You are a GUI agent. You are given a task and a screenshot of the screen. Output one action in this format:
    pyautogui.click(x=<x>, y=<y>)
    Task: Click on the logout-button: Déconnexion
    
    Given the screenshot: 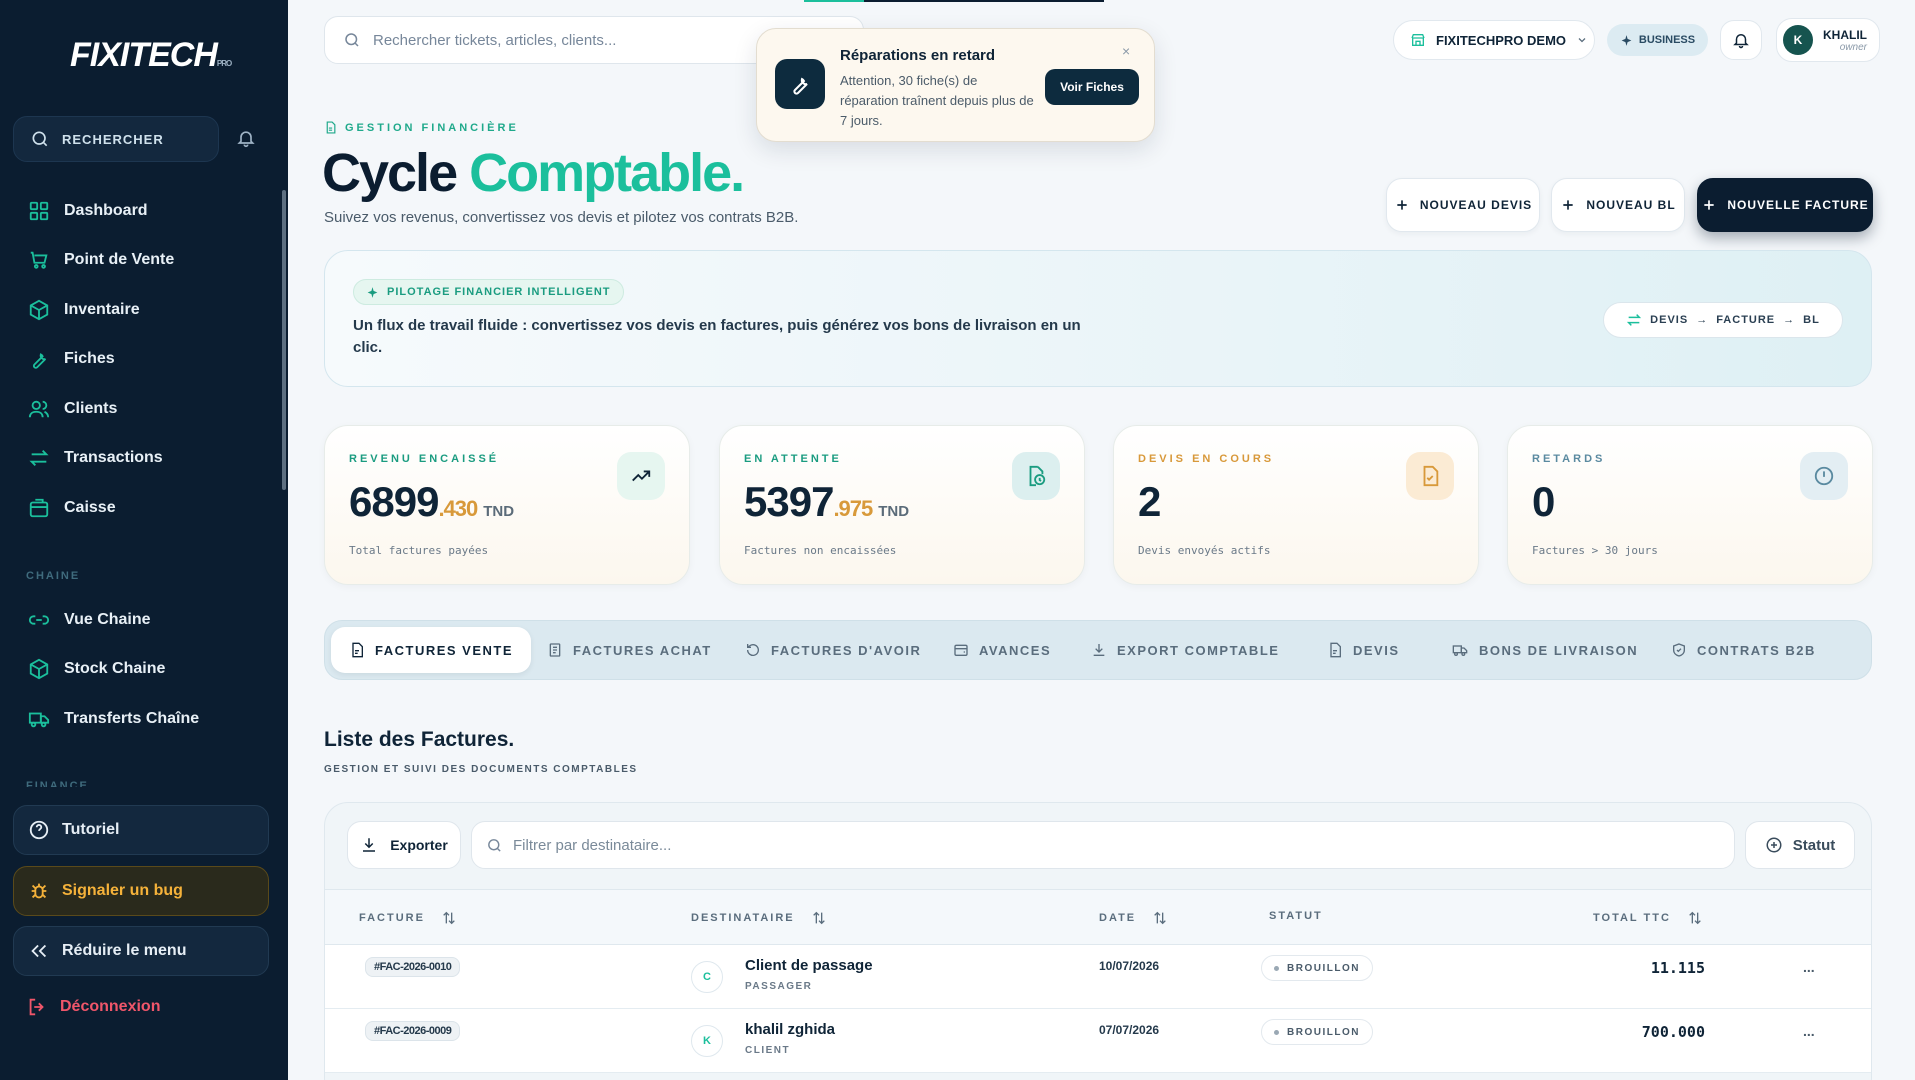 What is the action you would take?
    pyautogui.click(x=93, y=1007)
    